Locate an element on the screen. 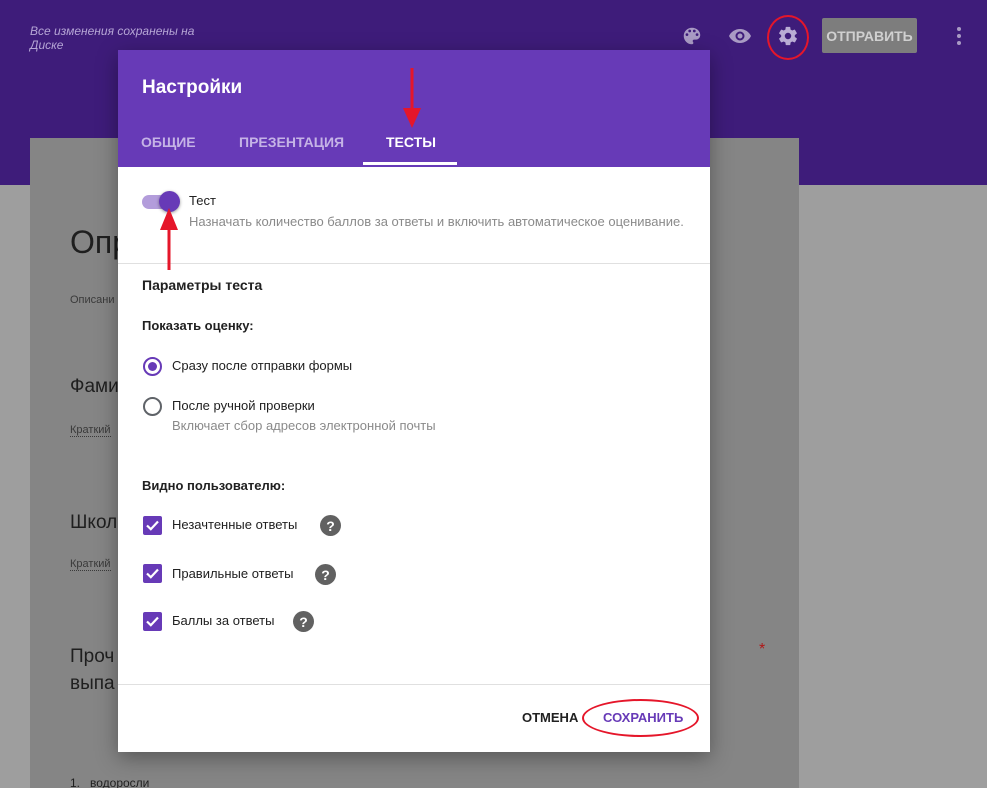 The image size is (987, 788). question-title: Школ is located at coordinates (94, 522).